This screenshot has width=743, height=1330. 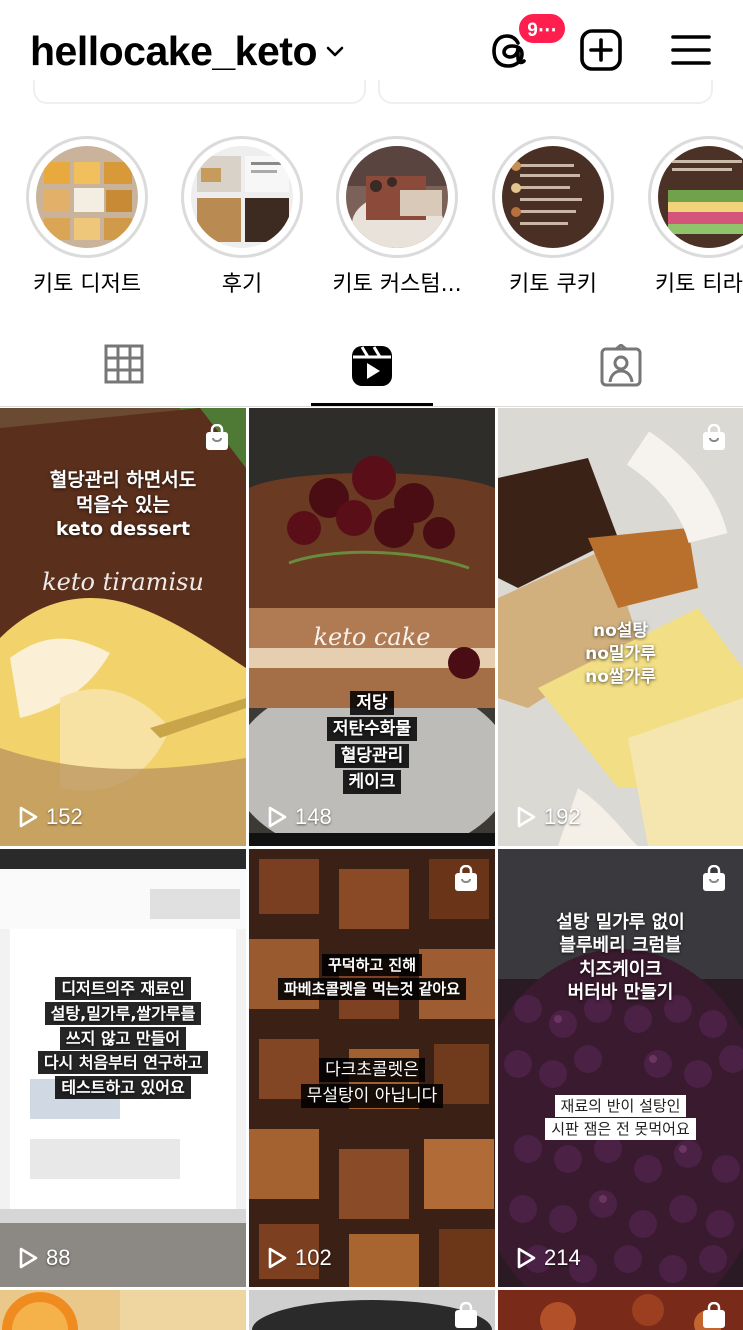 I want to click on reel-caption-secondary: 다크초콜렛은 무설탕이 아닙니다, so click(x=372, y=1083).